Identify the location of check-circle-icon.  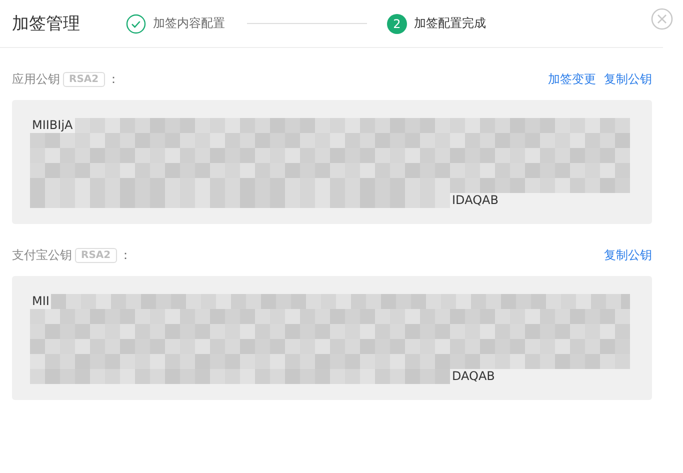
(136, 24).